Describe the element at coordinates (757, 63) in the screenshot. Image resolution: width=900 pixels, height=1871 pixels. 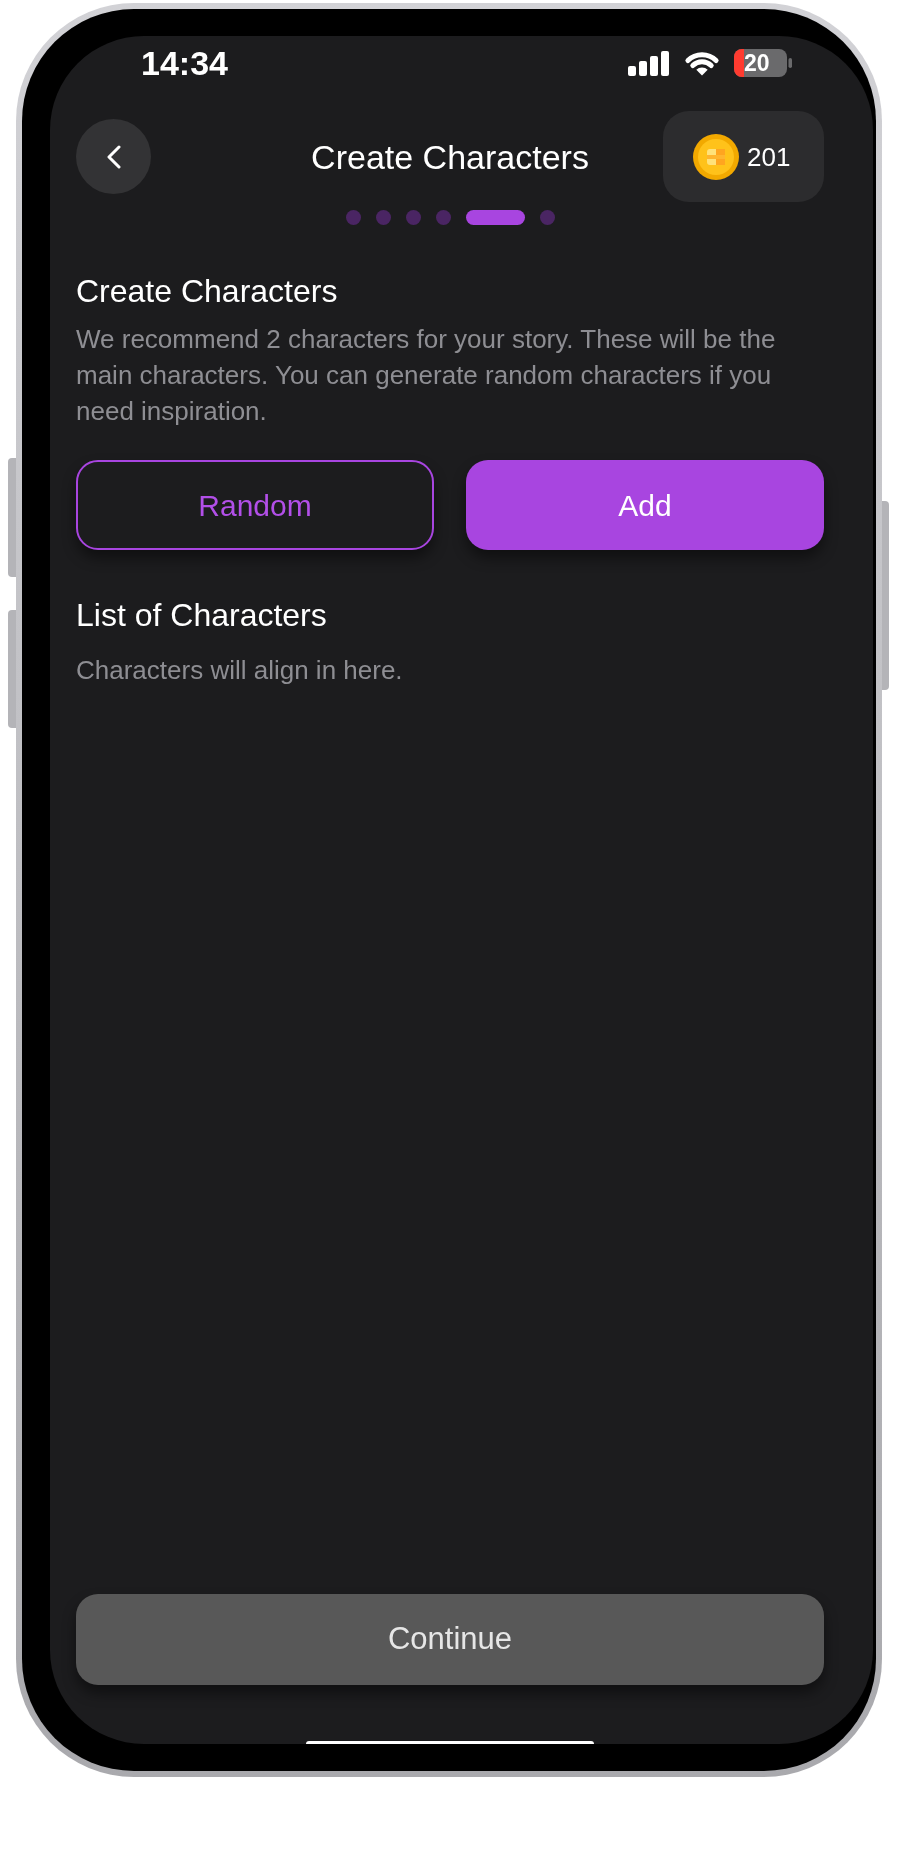
I see `battery-percentage: 20` at that location.